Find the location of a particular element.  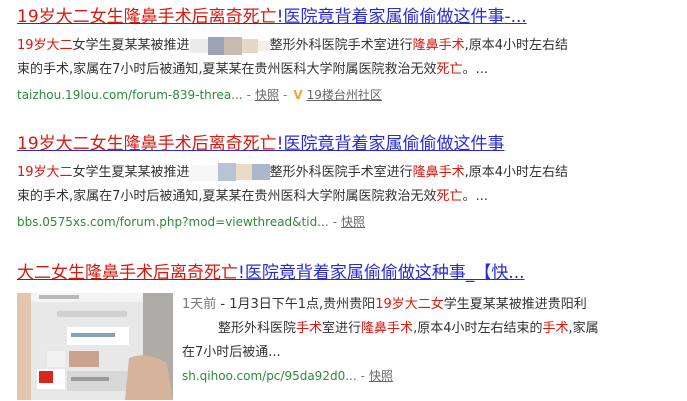

abstract-text: - 1月3日下午1点,贵州贵阳 is located at coordinates (296, 304).